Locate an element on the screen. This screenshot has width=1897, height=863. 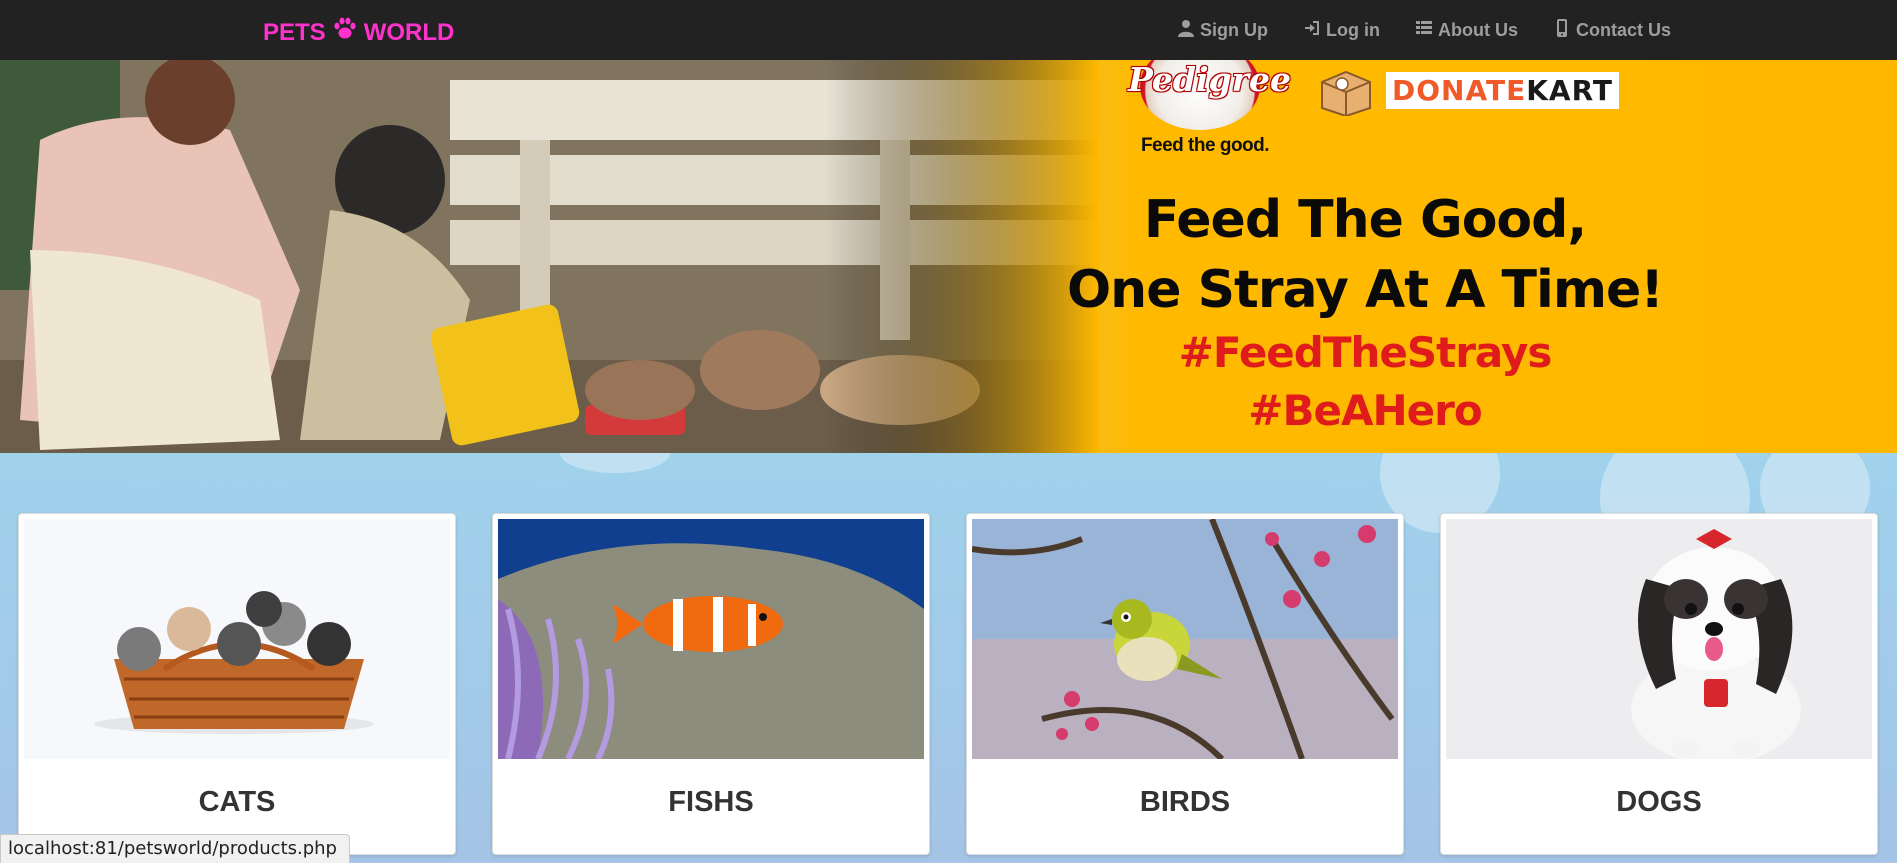
category-card-fishs: FISHS is located at coordinates (711, 684).